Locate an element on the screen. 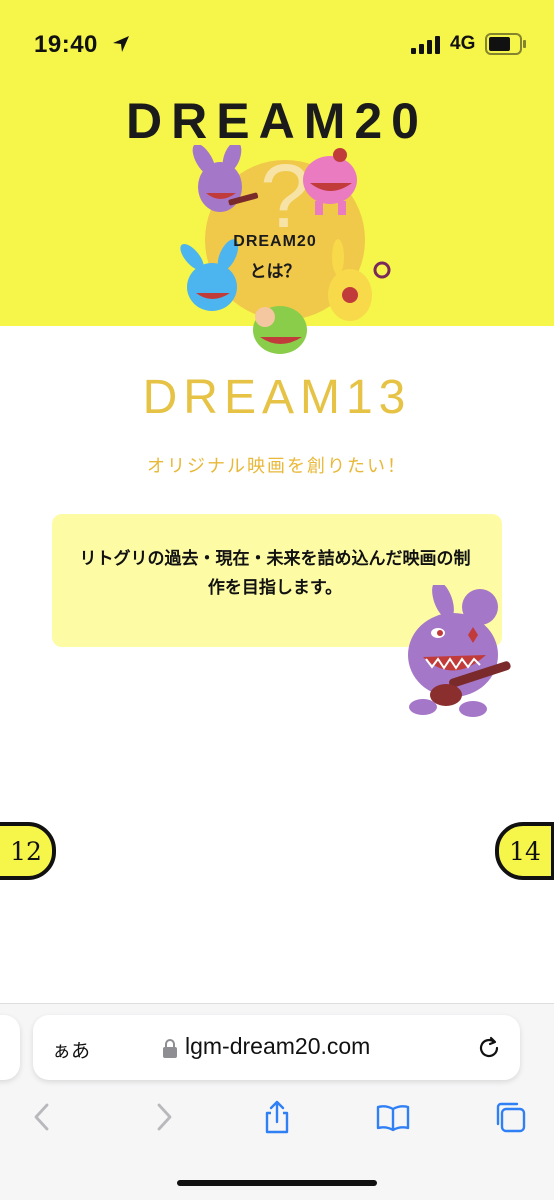 This screenshot has height=1200, width=554. cellular-signal-icon is located at coordinates (425, 45).